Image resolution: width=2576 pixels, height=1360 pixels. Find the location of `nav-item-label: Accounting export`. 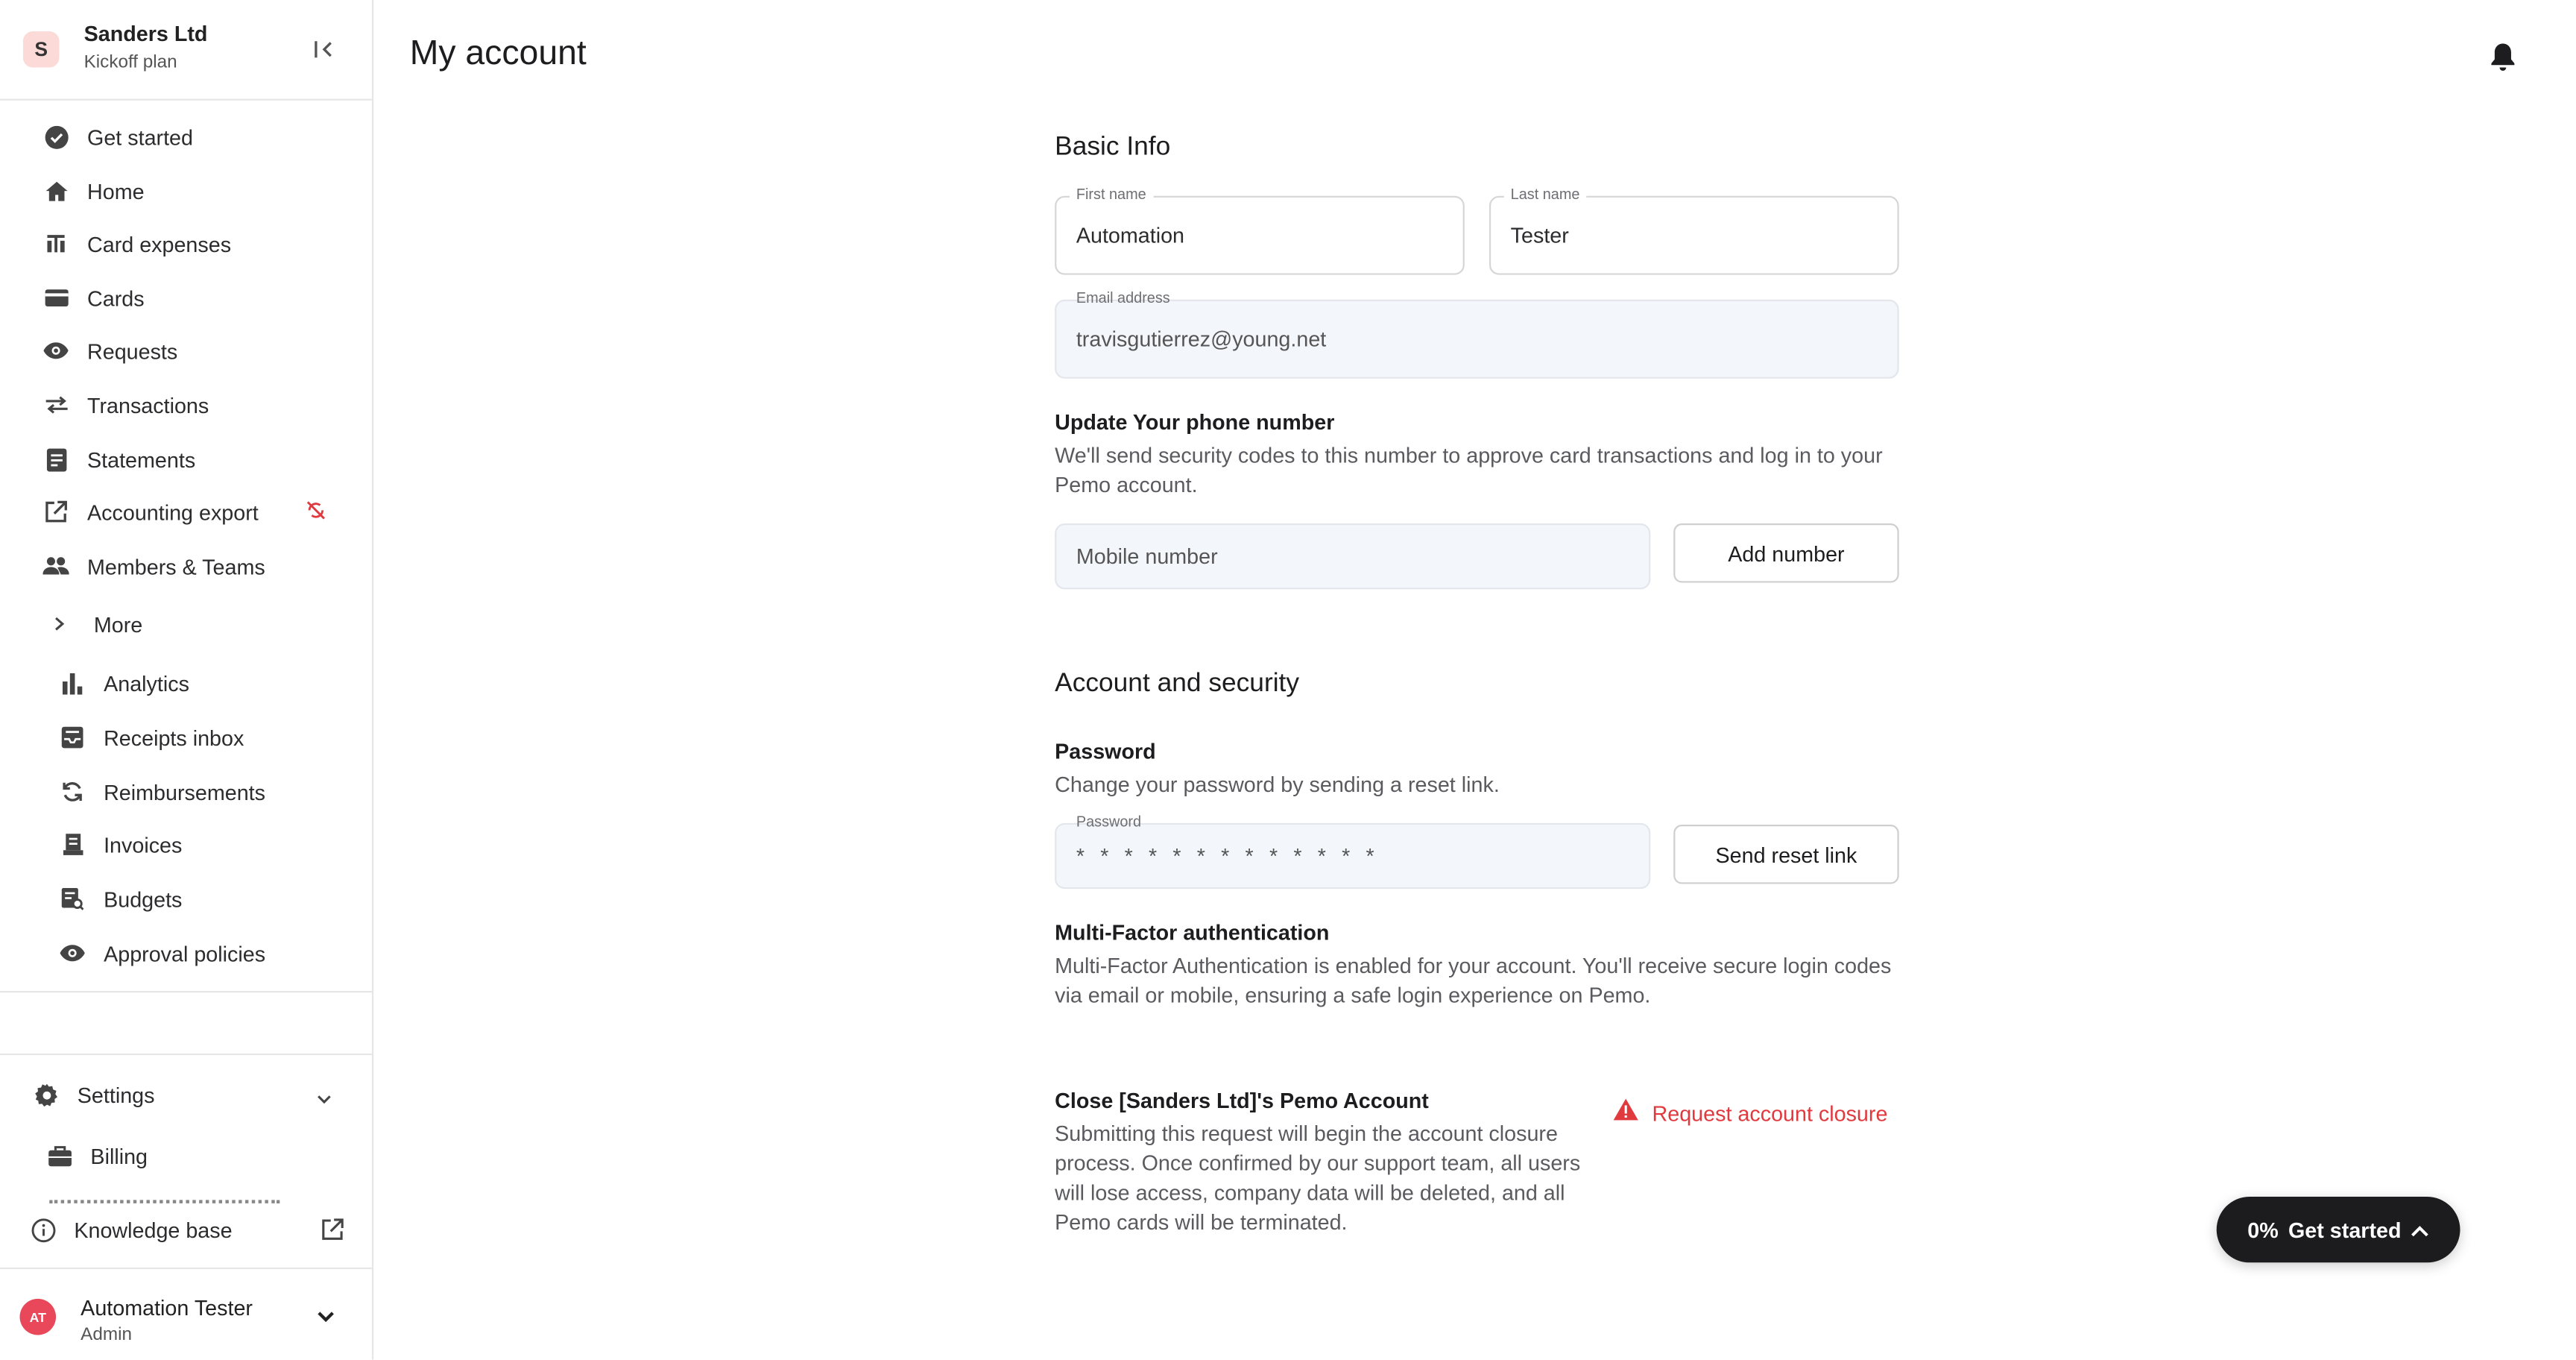

nav-item-label: Accounting export is located at coordinates (173, 512).